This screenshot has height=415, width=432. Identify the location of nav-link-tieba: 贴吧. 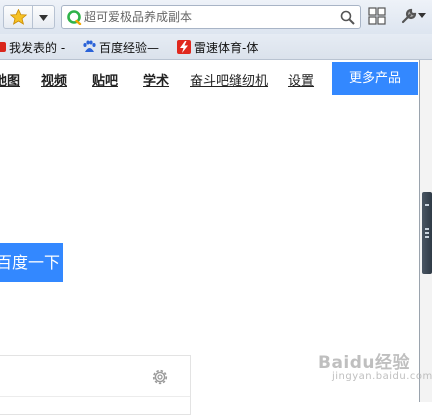
(105, 79).